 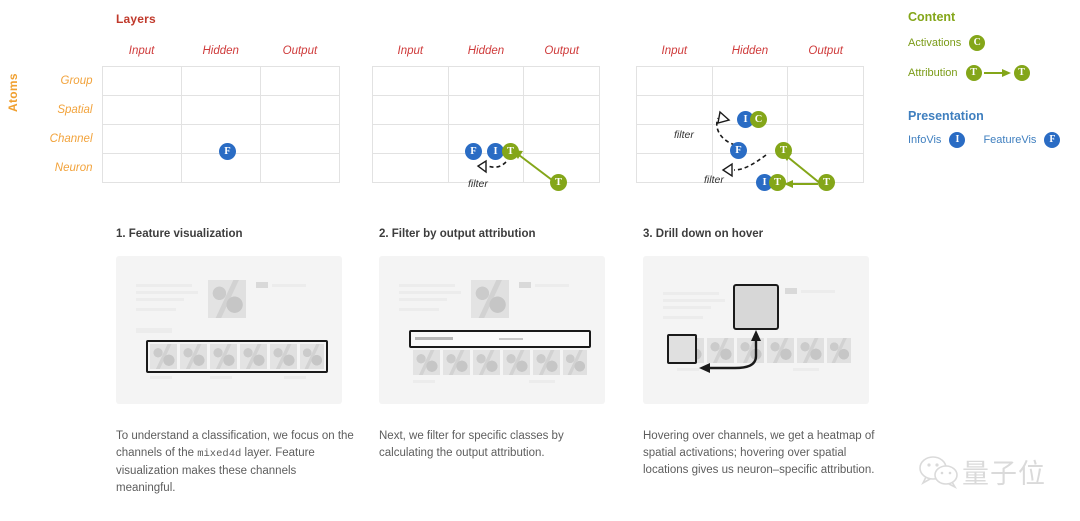 I want to click on filter-label-upper-m3: filter, so click(x=684, y=135).